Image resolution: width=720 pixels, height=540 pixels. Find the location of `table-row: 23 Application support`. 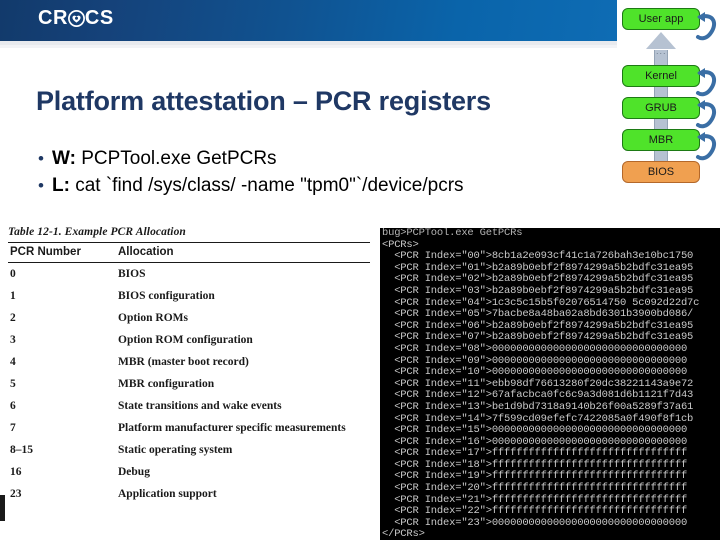

table-row: 23 Application support is located at coordinates (189, 494).